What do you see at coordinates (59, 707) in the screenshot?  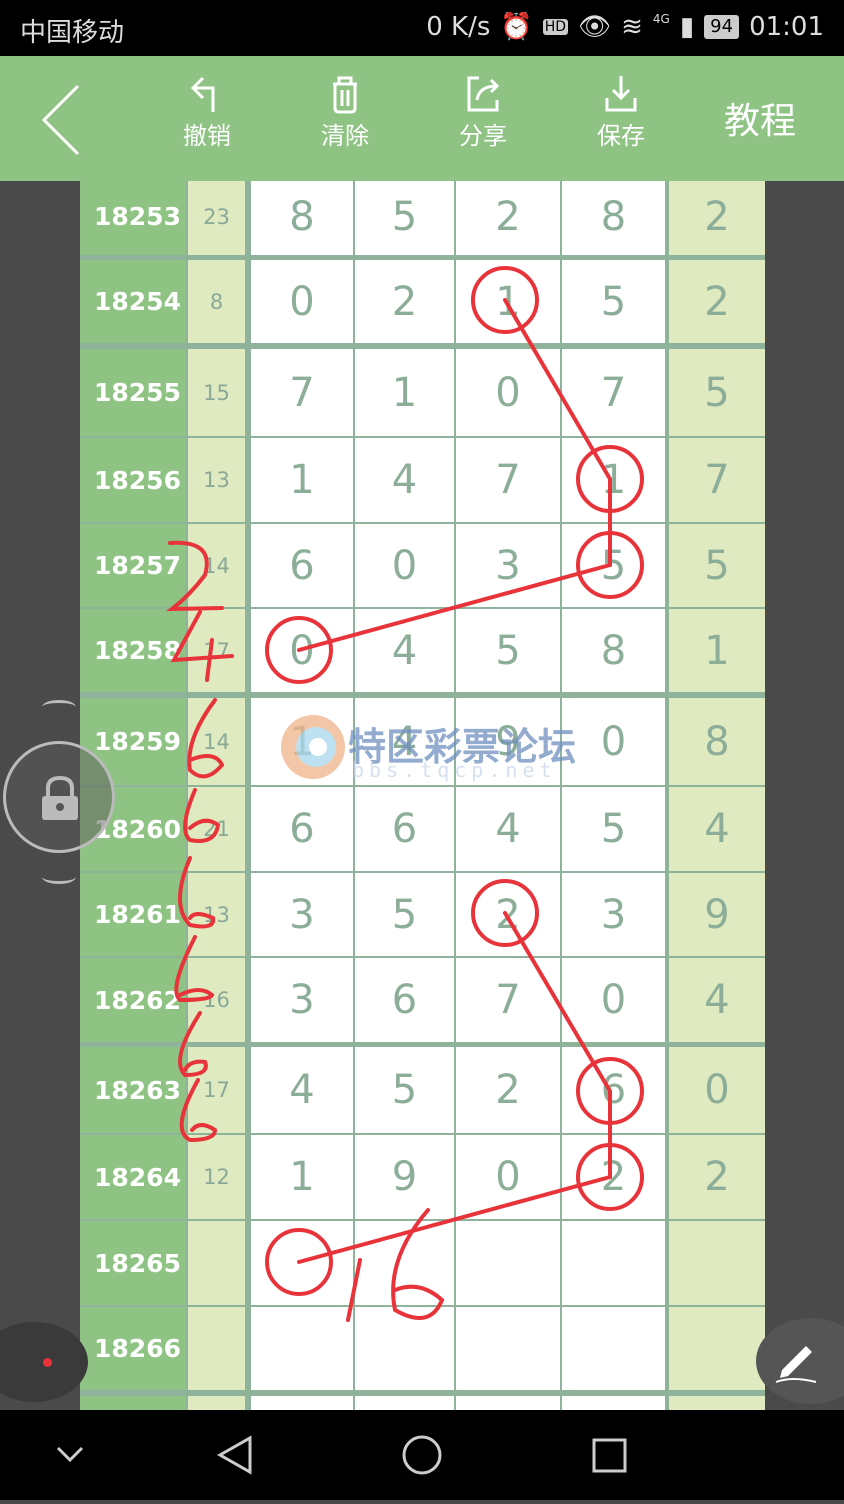 I see `scroll-up-chevron` at bounding box center [59, 707].